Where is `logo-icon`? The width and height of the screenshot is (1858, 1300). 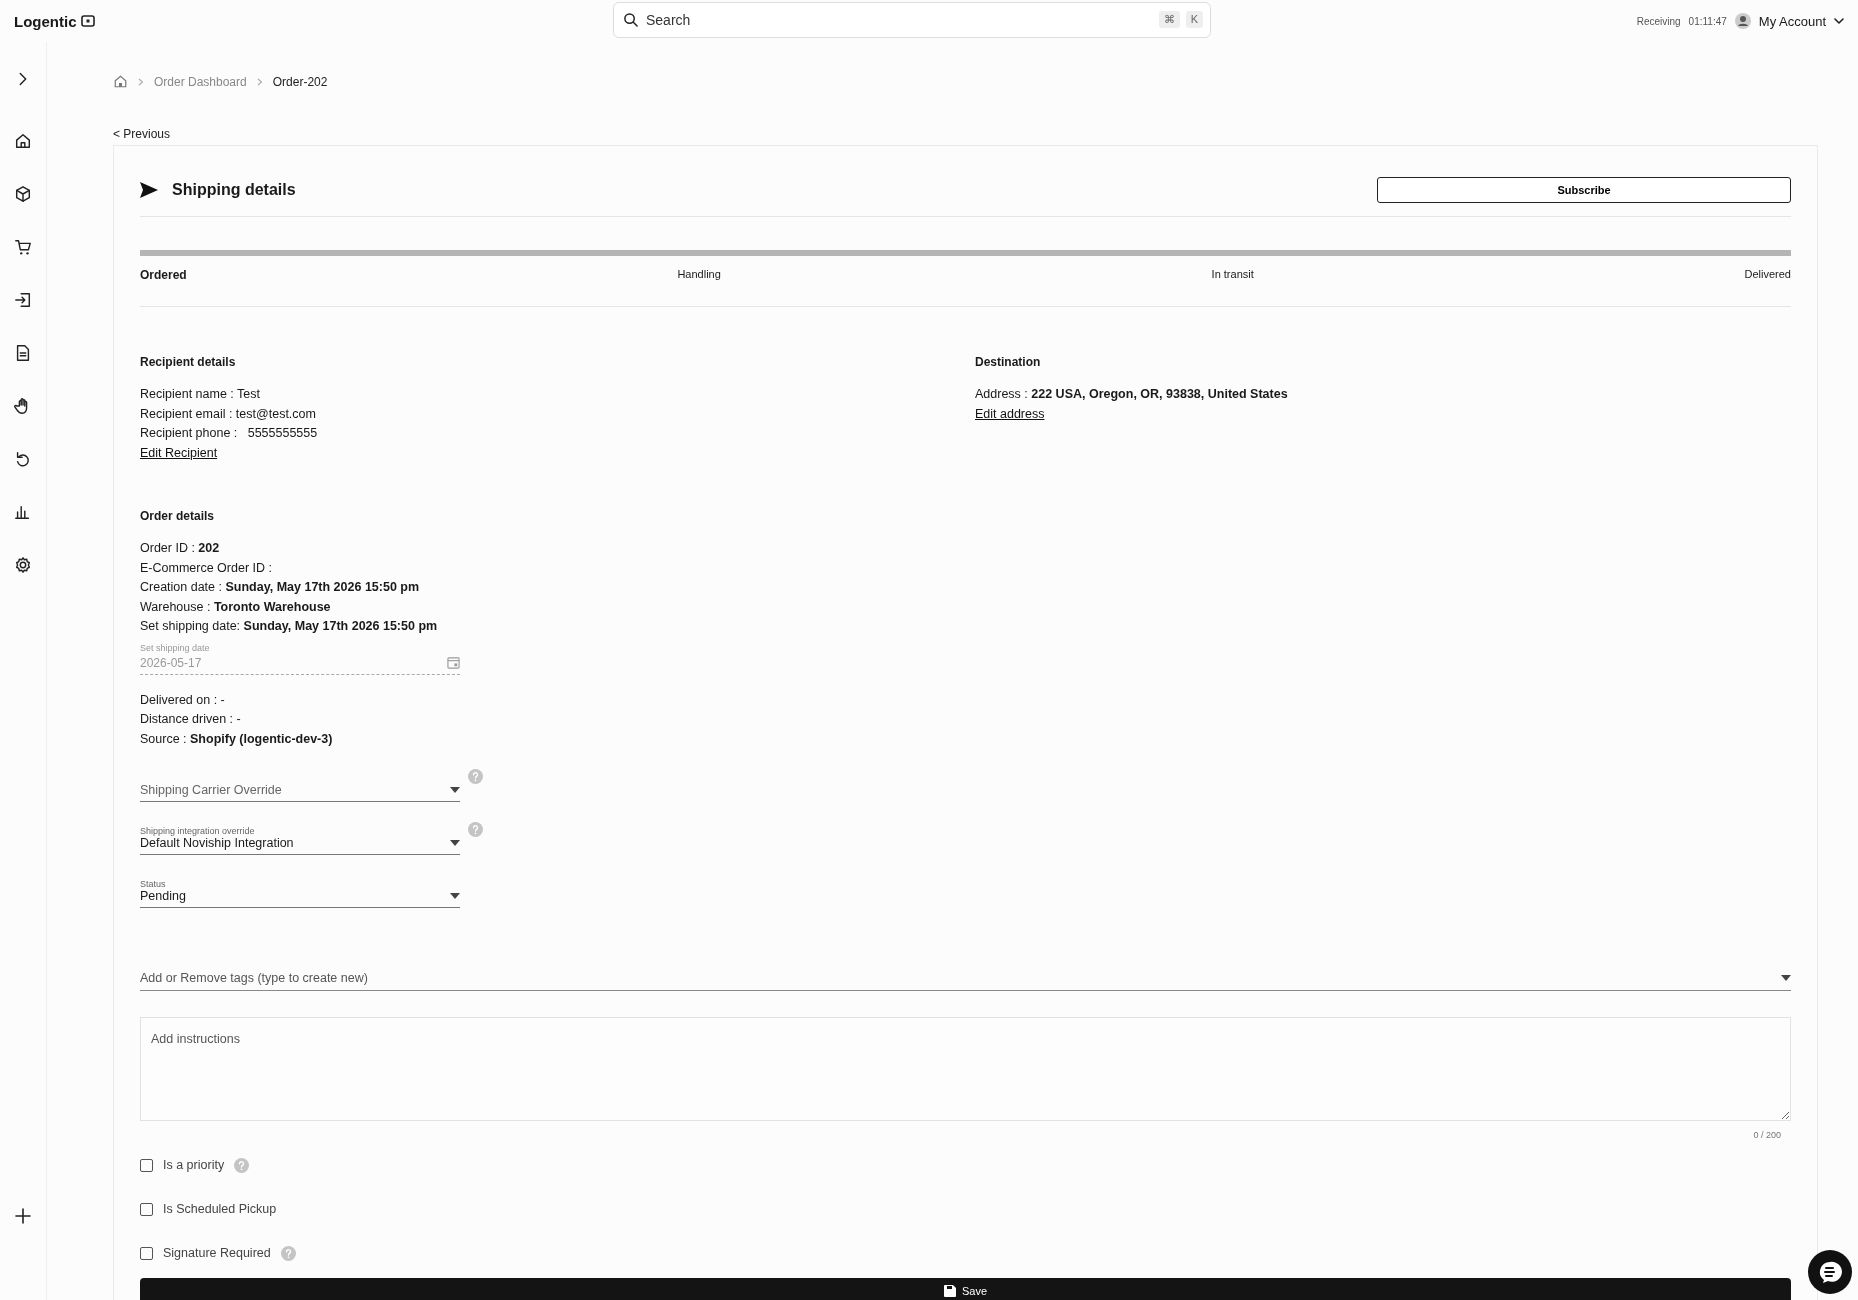
logo-icon is located at coordinates (87, 21).